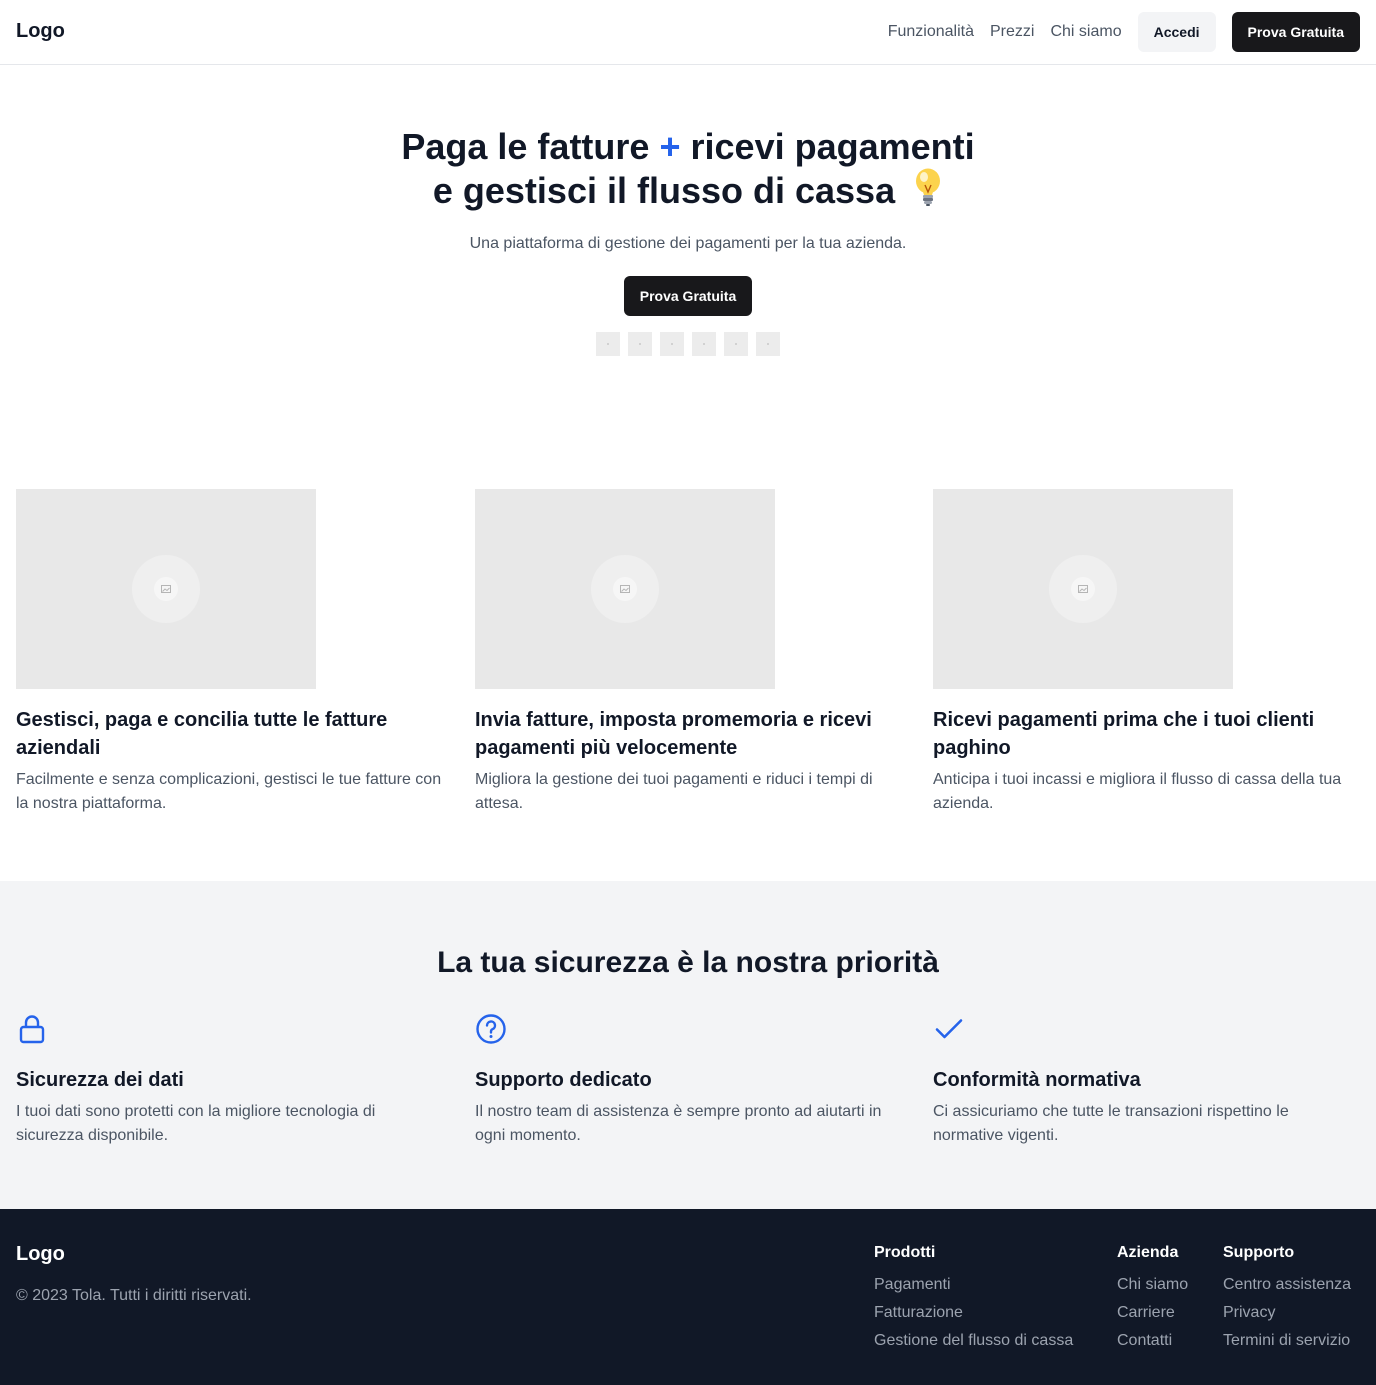  Describe the element at coordinates (688, 344) in the screenshot. I see `partner-logos` at that location.